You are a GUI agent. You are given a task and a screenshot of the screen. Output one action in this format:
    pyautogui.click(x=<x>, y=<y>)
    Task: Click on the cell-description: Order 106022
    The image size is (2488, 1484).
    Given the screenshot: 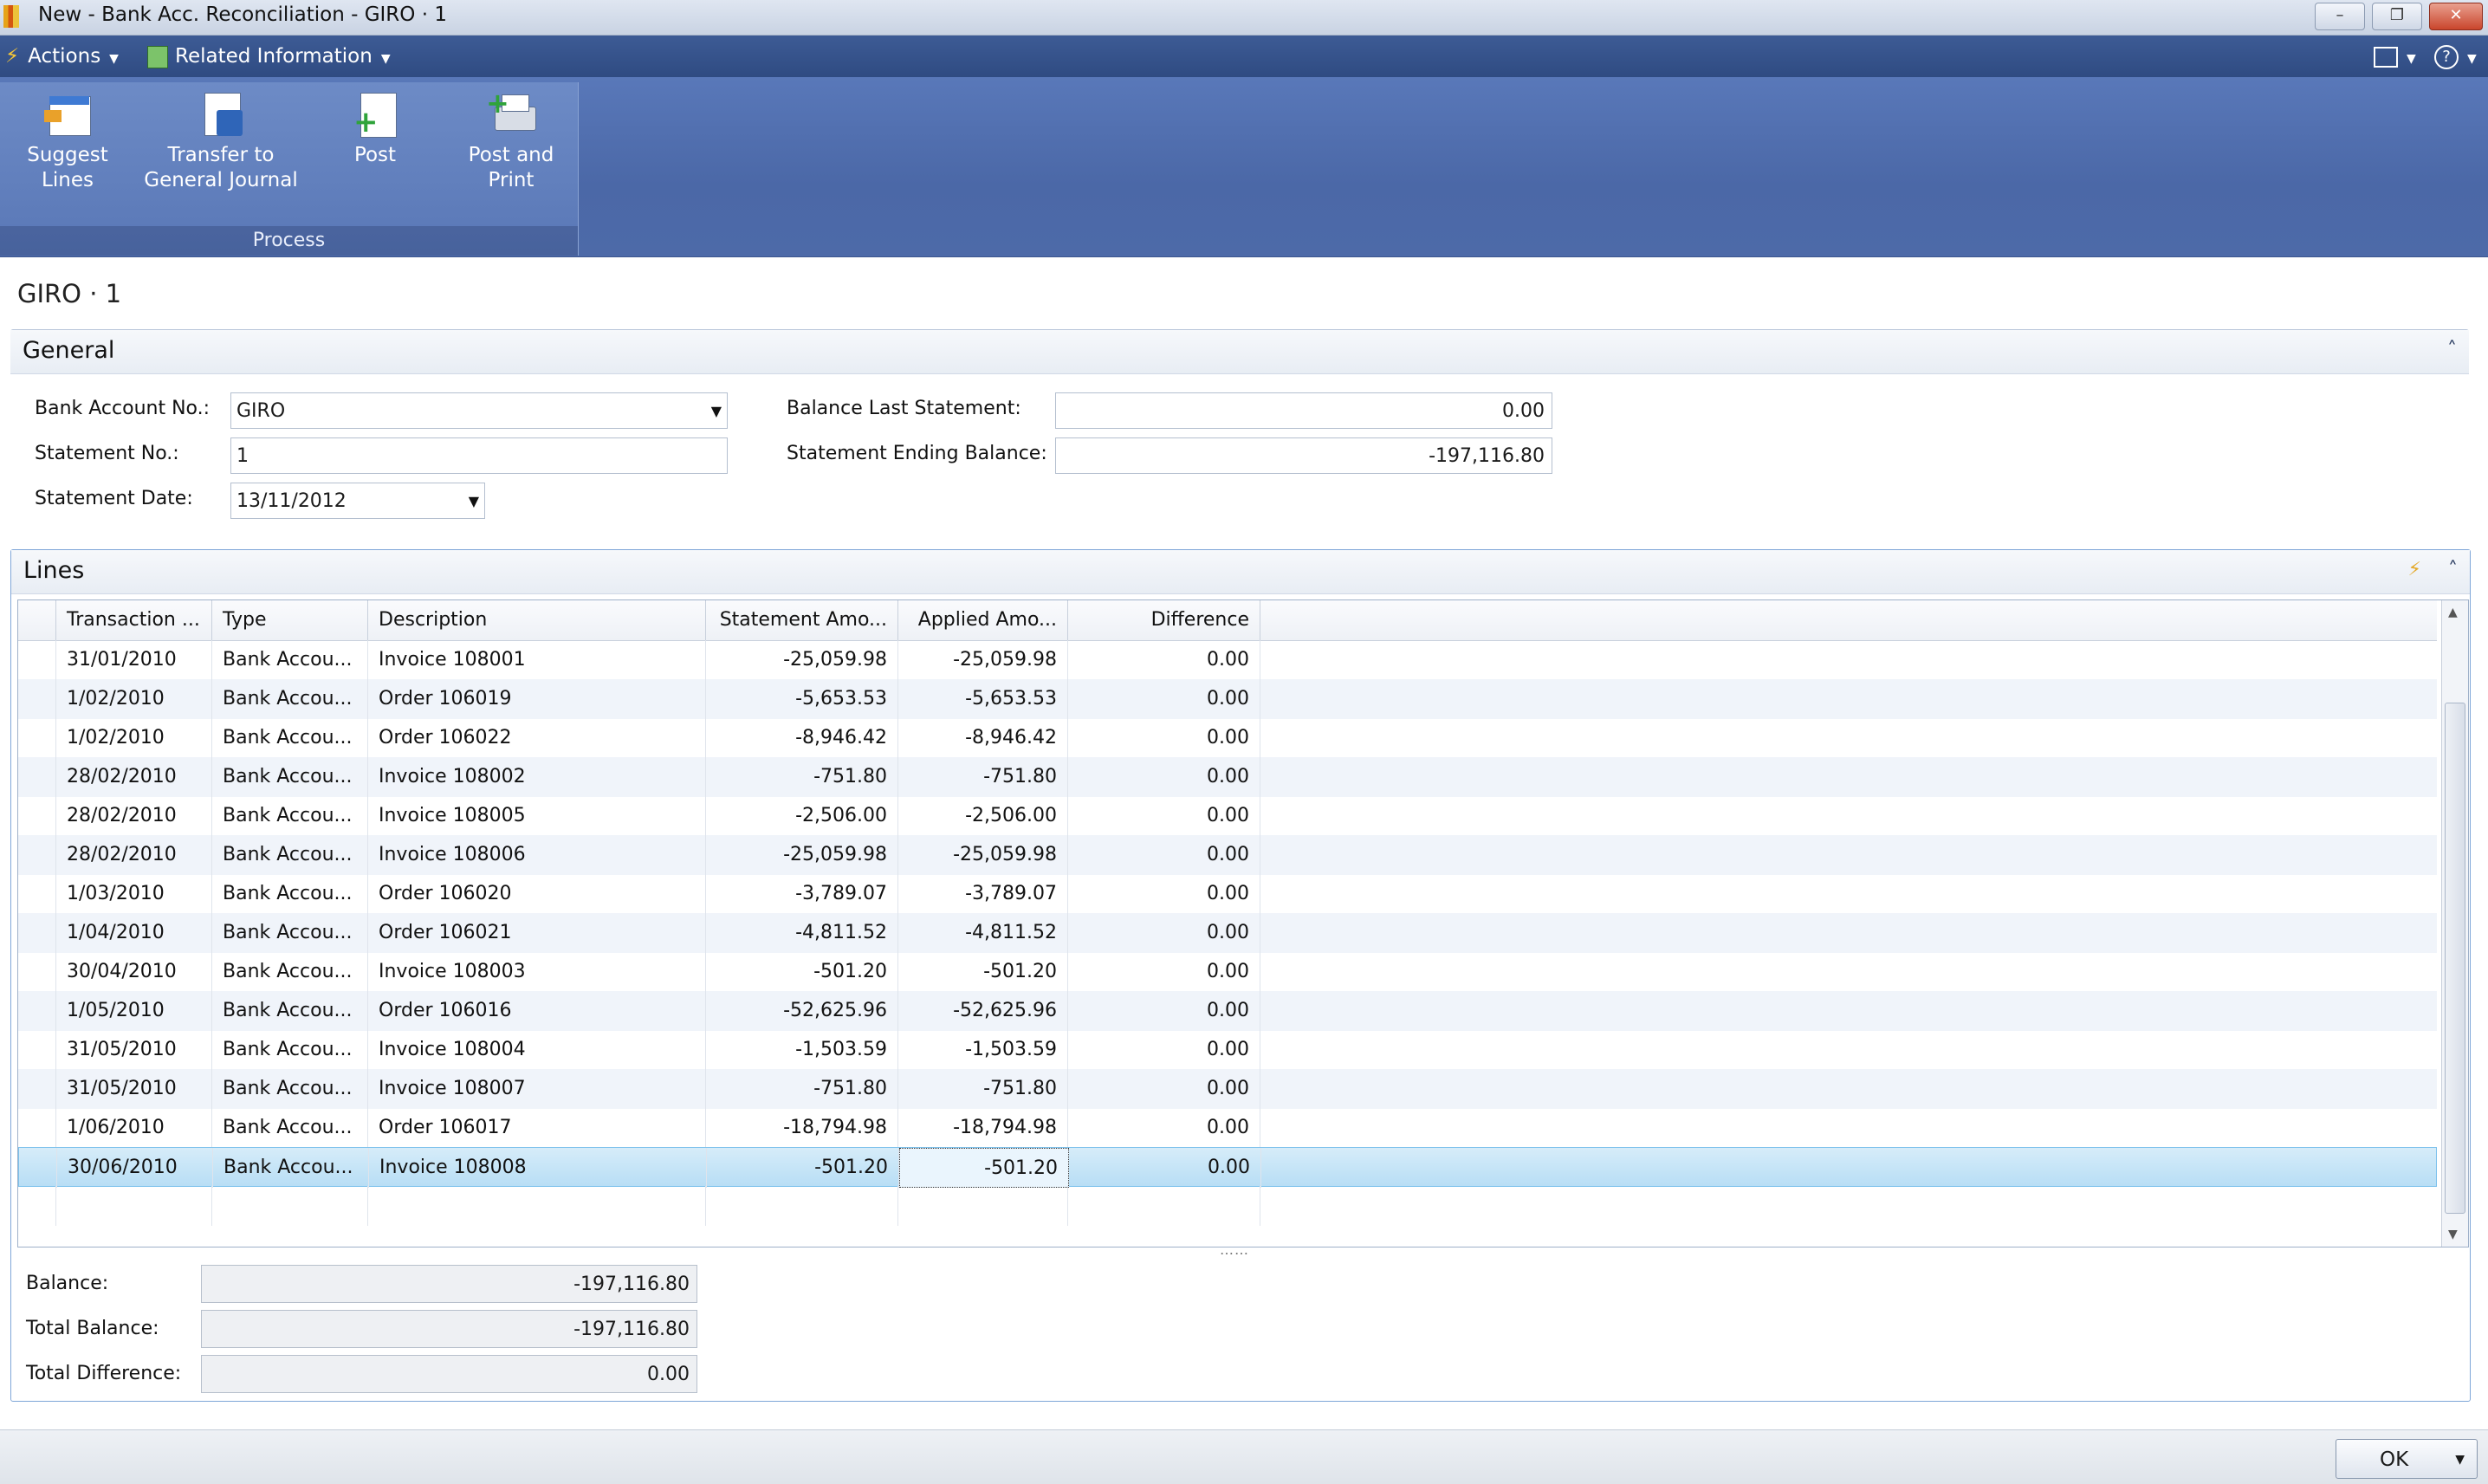 What is the action you would take?
    pyautogui.click(x=537, y=738)
    